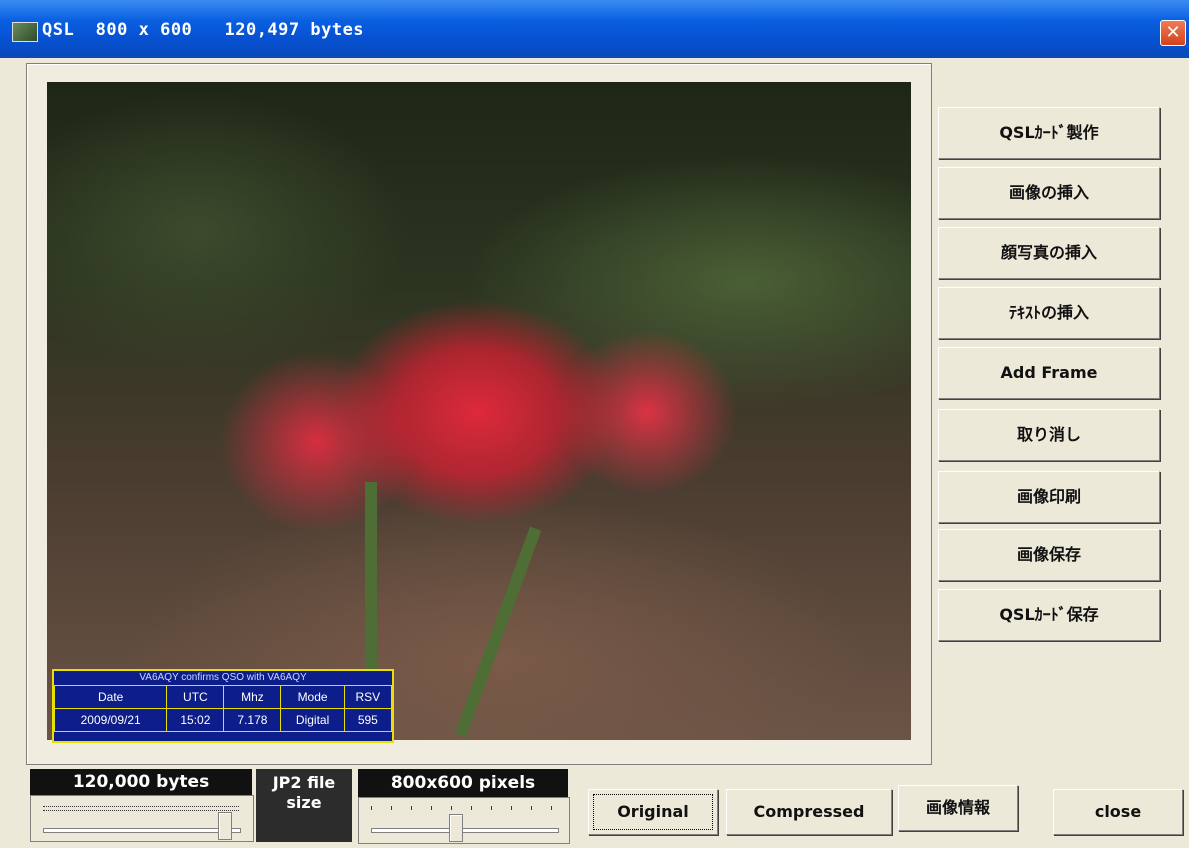 This screenshot has width=1189, height=848. What do you see at coordinates (1049, 497) in the screenshot?
I see `print-image-button: 画像印刷` at bounding box center [1049, 497].